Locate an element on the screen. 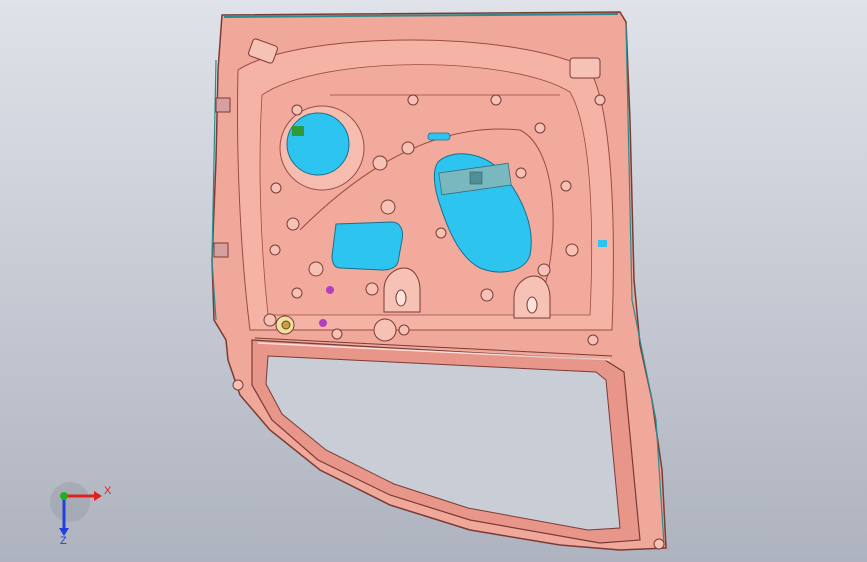 The image size is (867, 562). speaker-opening is located at coordinates (322, 148).